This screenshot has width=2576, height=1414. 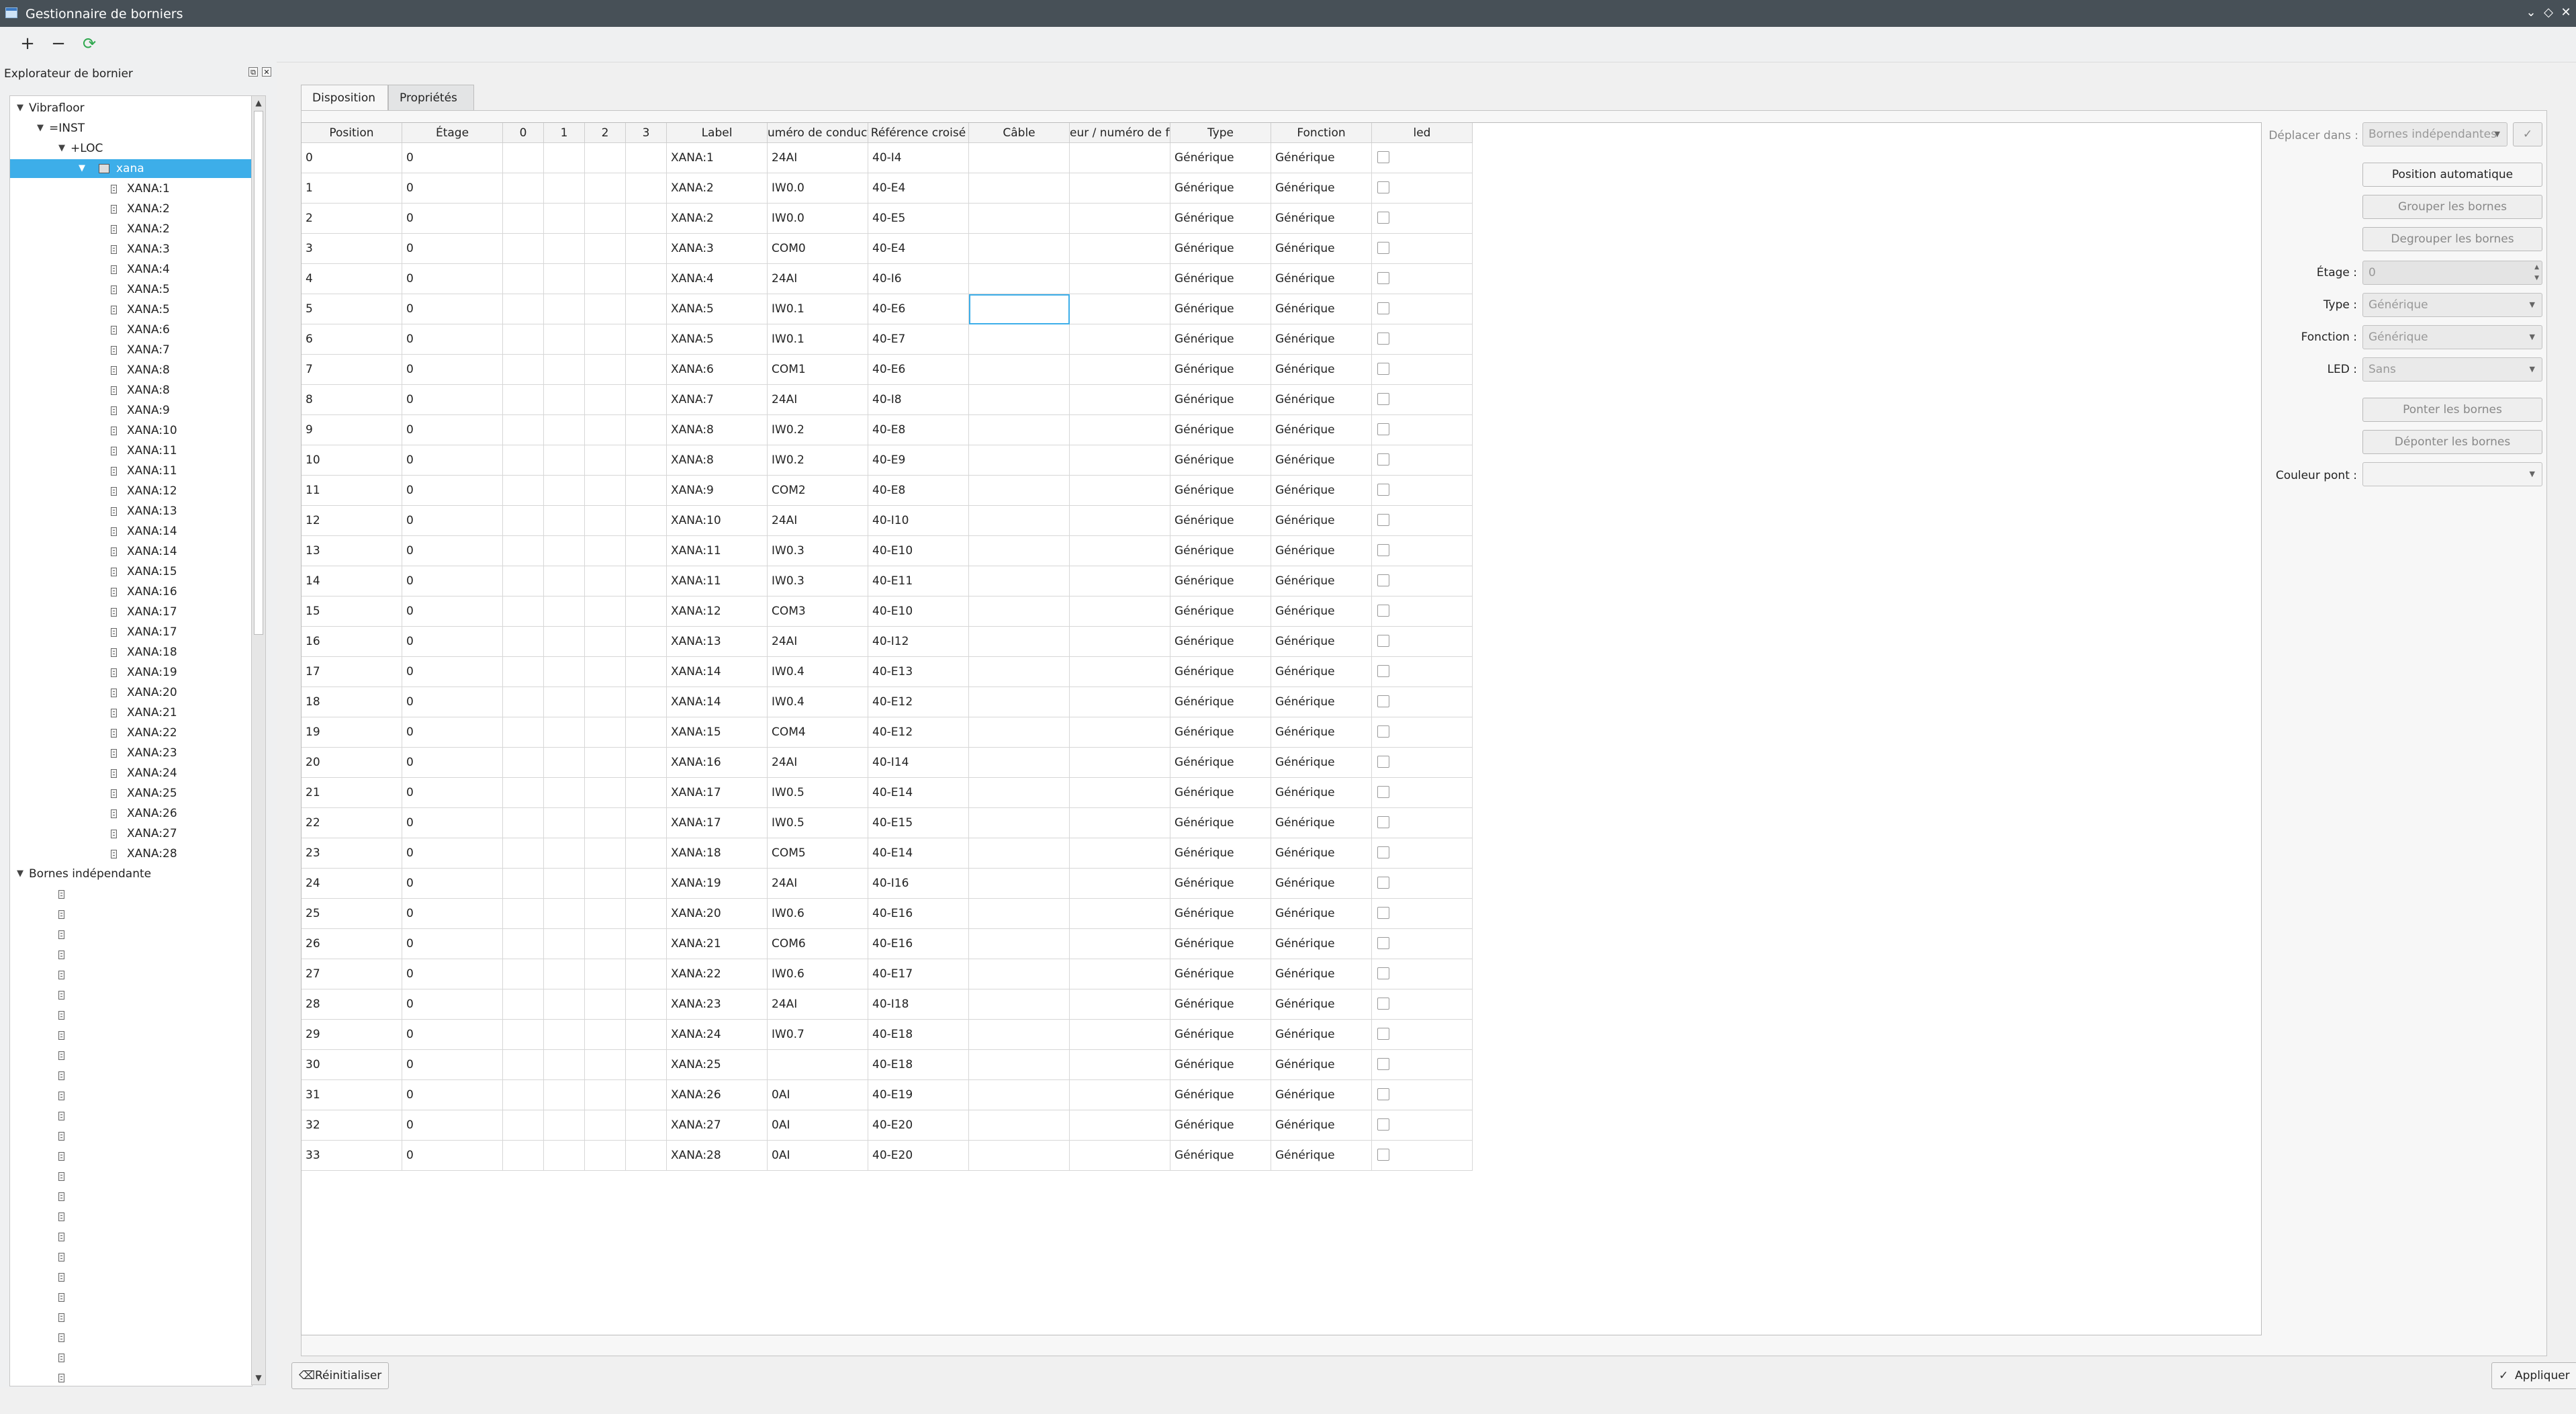 What do you see at coordinates (918, 551) in the screenshot?
I see `table-cell: 40-E10` at bounding box center [918, 551].